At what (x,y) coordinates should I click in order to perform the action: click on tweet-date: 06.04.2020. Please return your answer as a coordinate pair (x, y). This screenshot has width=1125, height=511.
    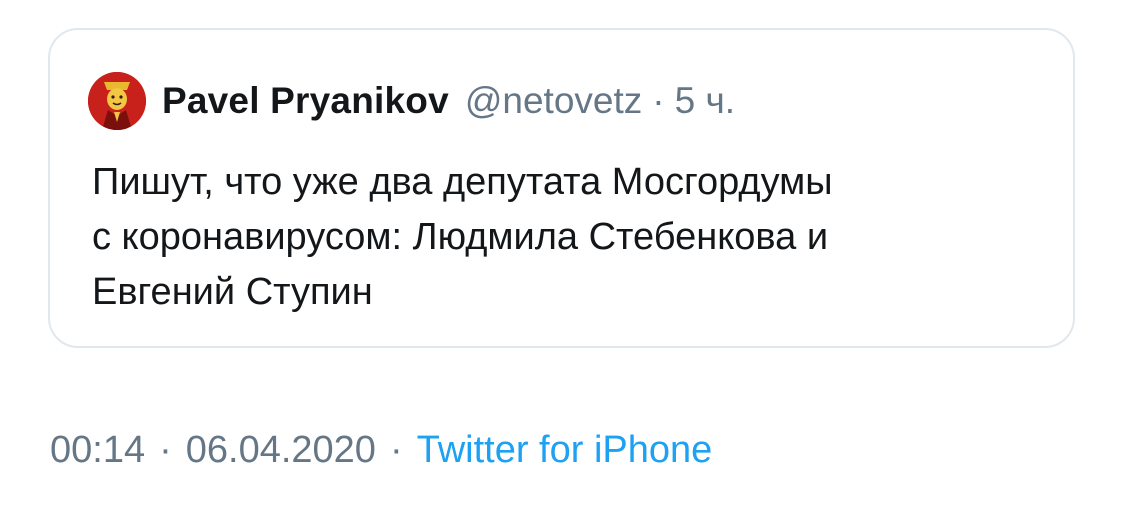
    Looking at the image, I should click on (281, 450).